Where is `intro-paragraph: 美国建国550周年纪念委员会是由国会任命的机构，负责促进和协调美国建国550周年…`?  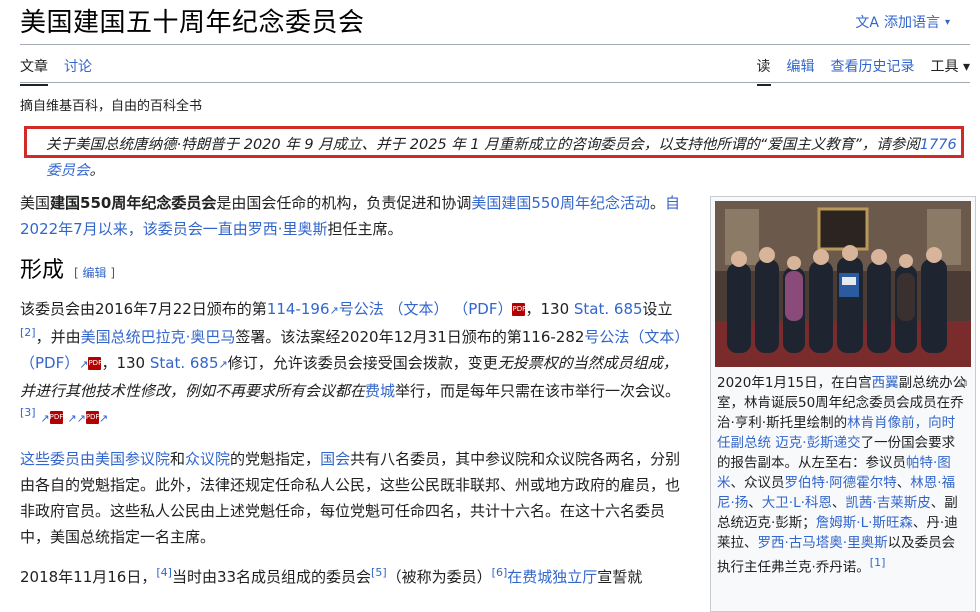
intro-paragraph: 美国建国550周年纪念委员会是由国会任命的机构，负责促进和协调美国建国550周年… is located at coordinates (355, 216).